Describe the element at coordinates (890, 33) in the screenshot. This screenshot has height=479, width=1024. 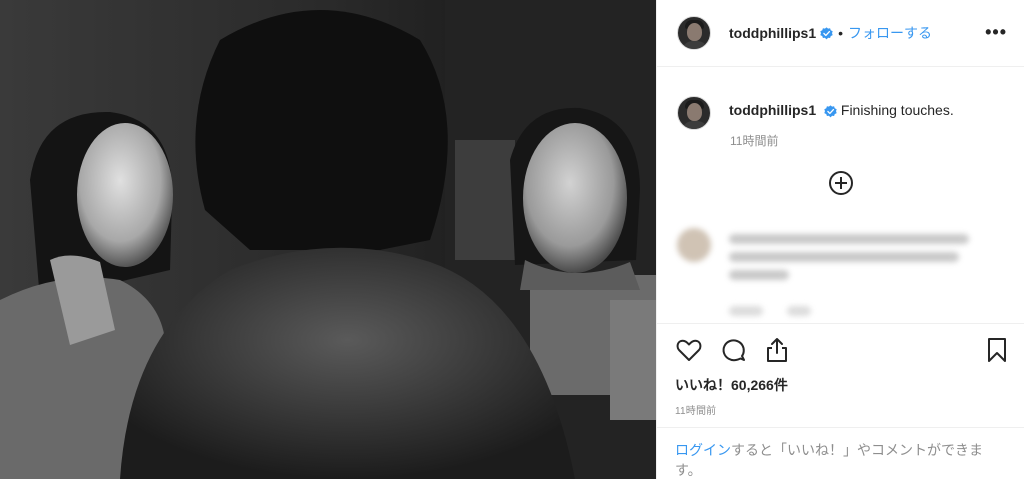
I see `follow-button: フォローする` at that location.